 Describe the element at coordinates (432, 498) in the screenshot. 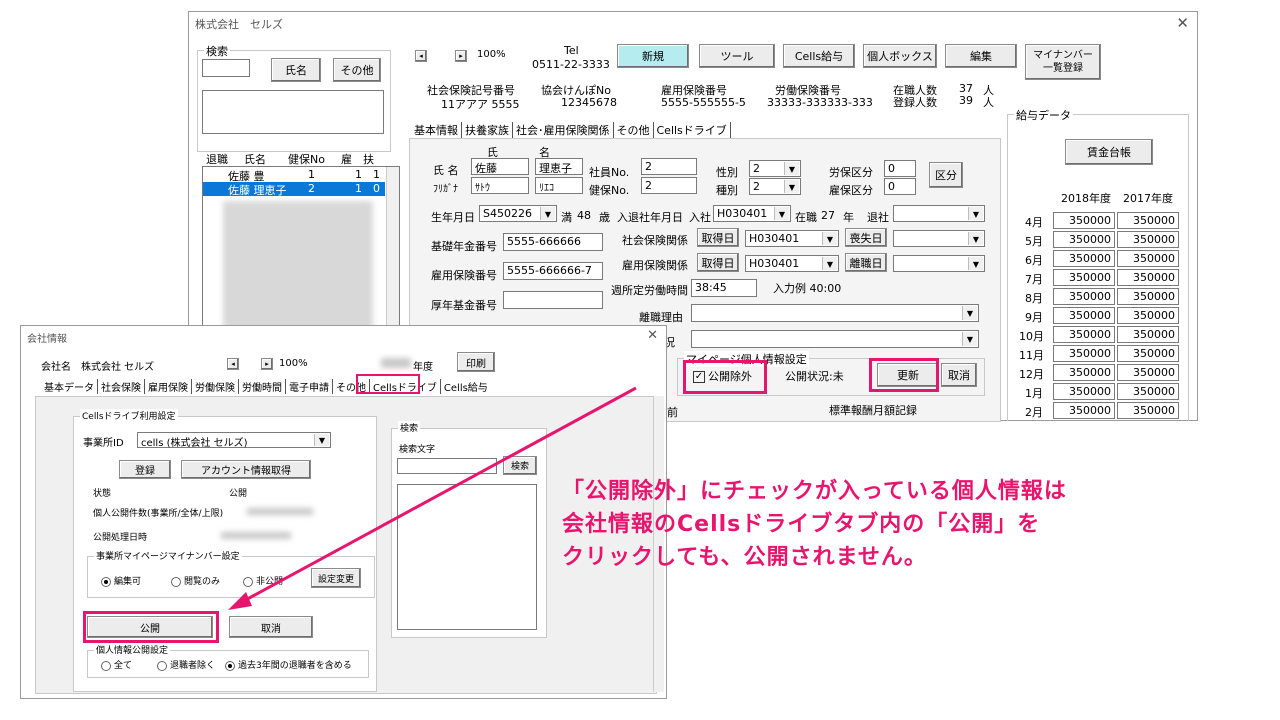

I see `annotation-arrow` at that location.